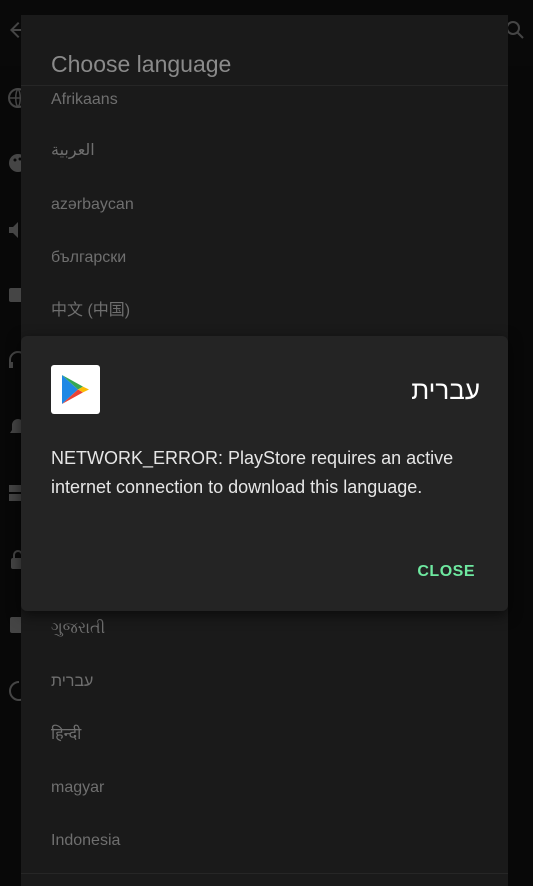 This screenshot has width=533, height=886. I want to click on language-item: العربية, so click(73, 151).